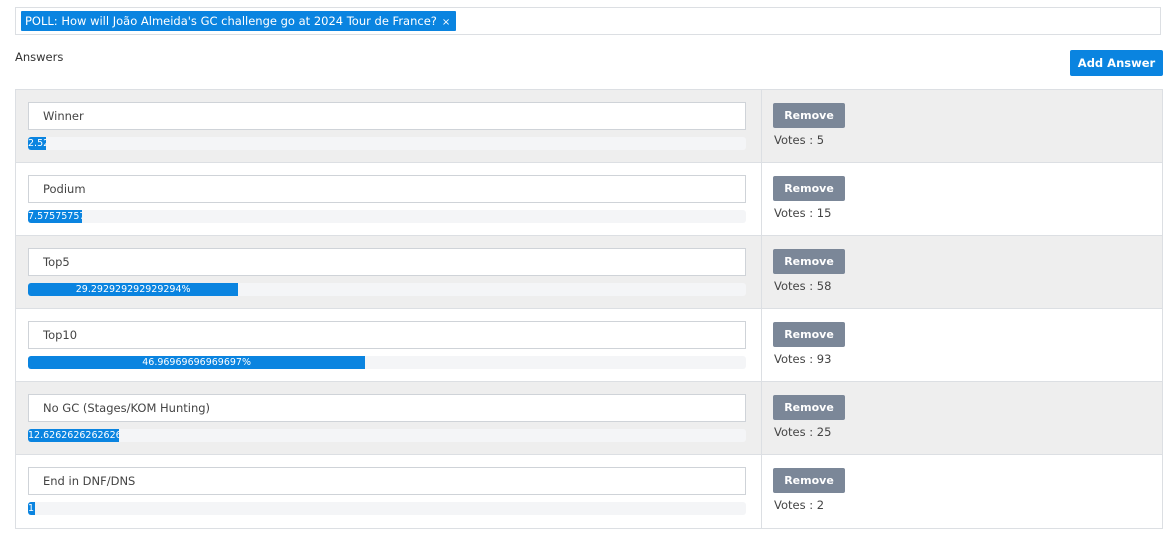 The image size is (1164, 534). I want to click on answer-row: 7.575757575757576% Remove Votes : 15, so click(589, 199).